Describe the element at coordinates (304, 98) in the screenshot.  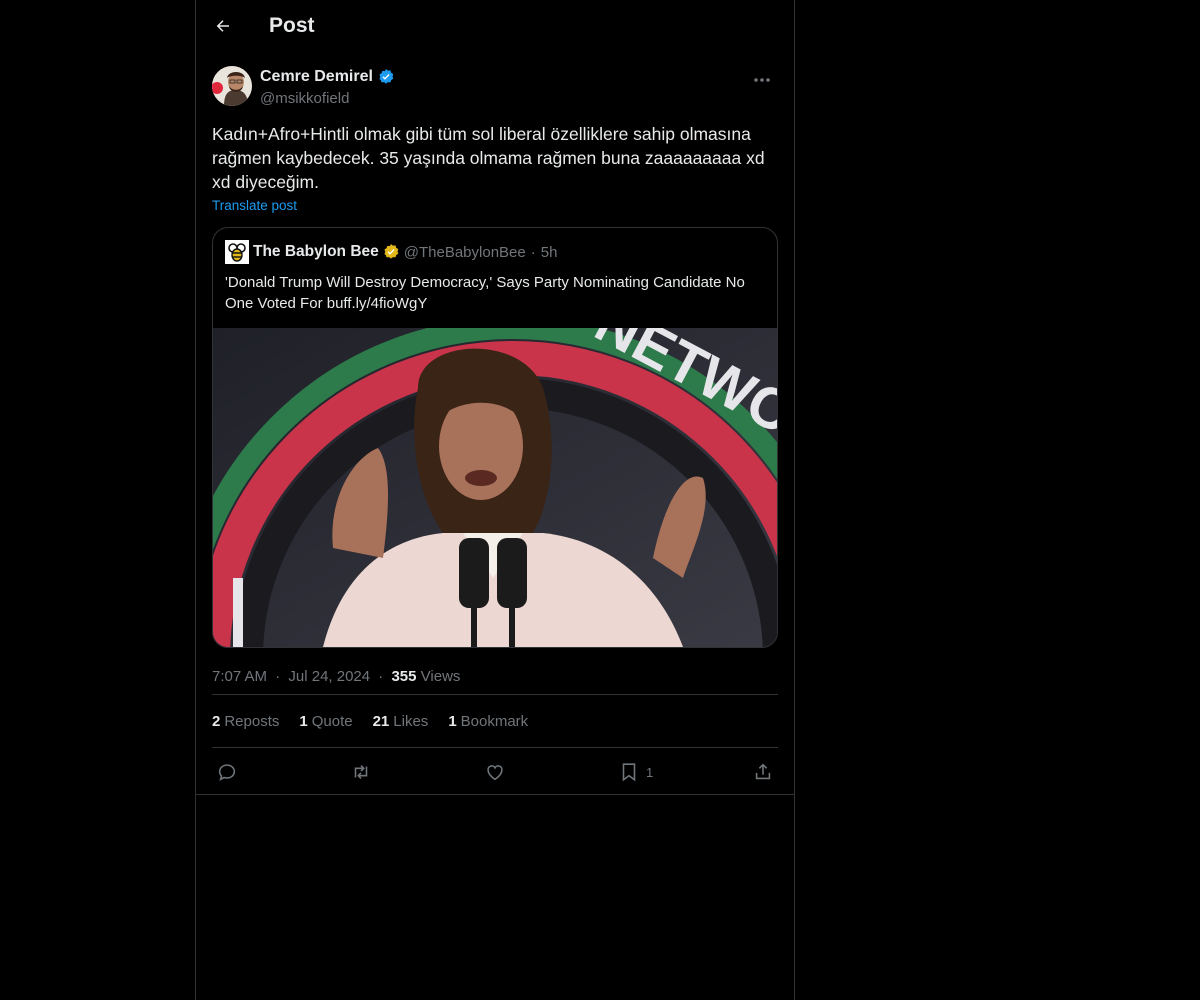
I see `author-handle: @msikkofield` at that location.